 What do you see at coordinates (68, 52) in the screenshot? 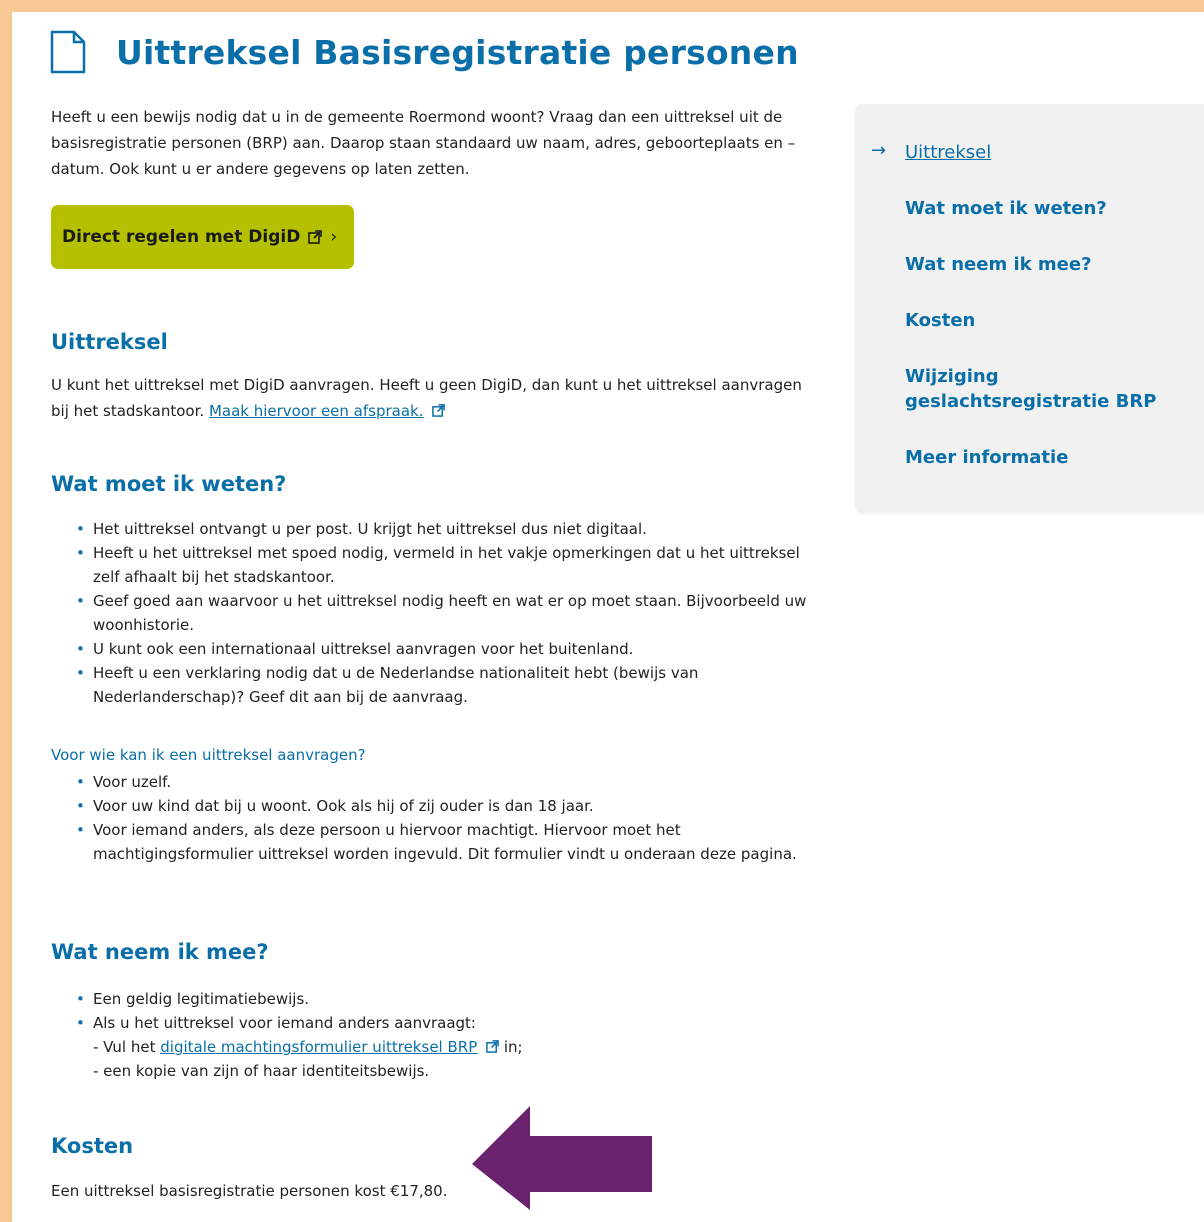
I see `document-icon` at bounding box center [68, 52].